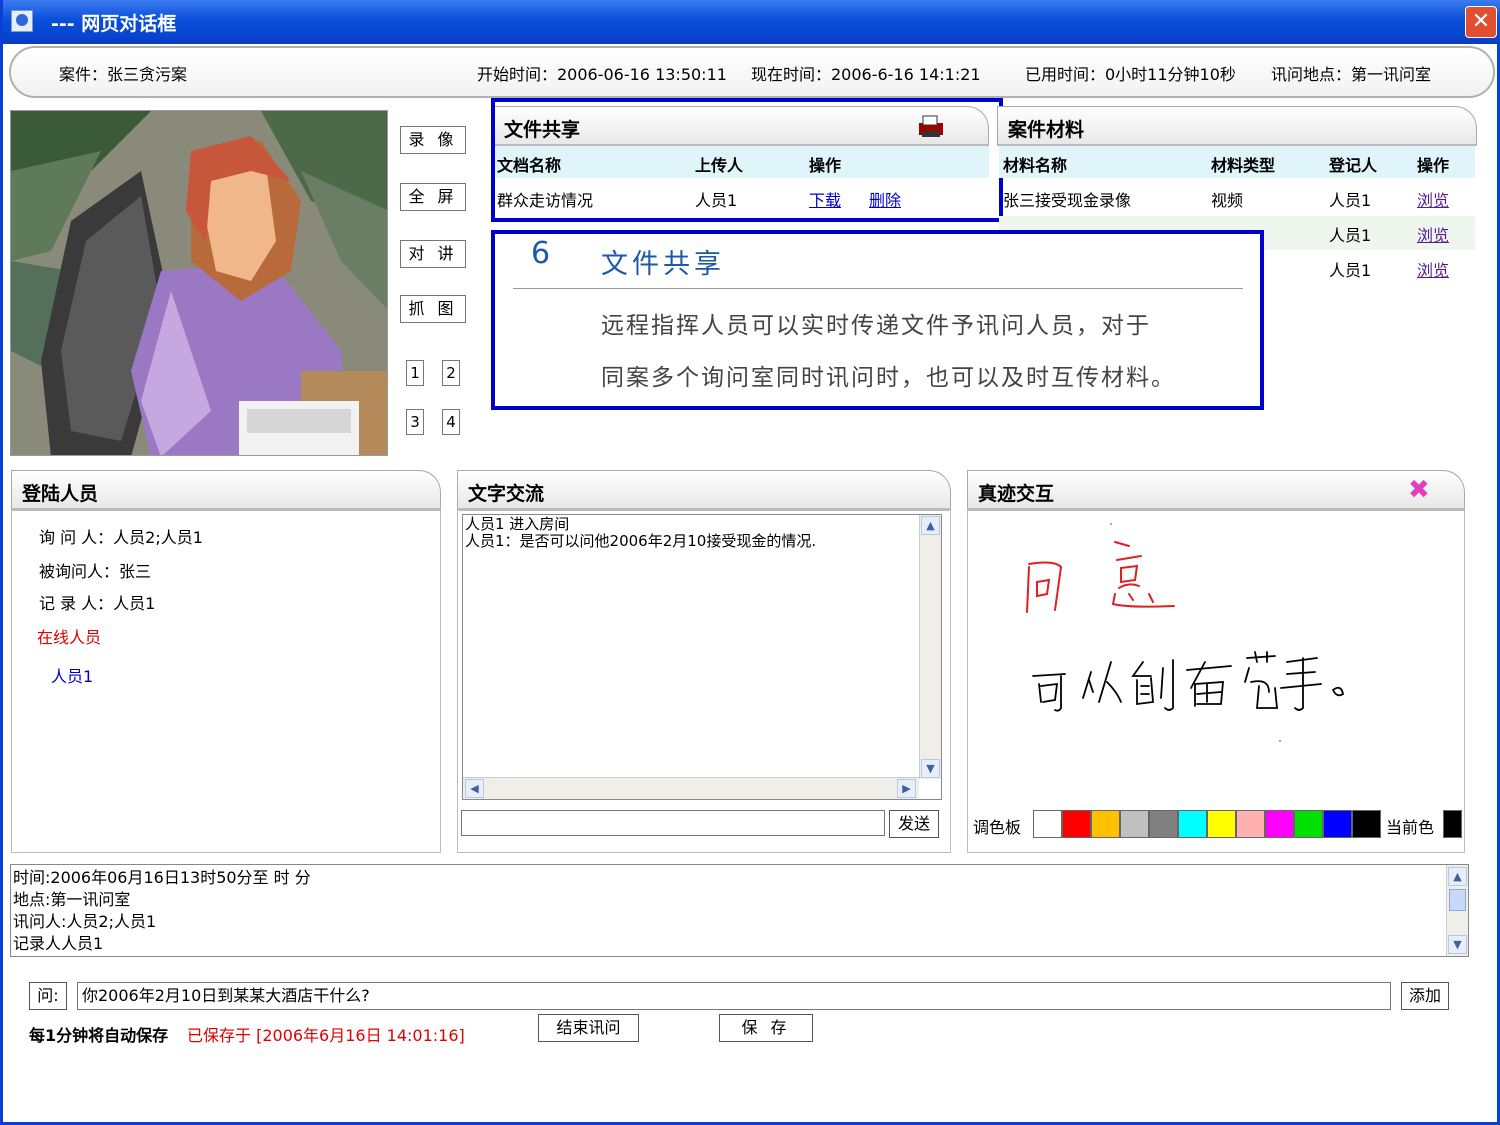 The height and width of the screenshot is (1125, 1500). What do you see at coordinates (1410, 827) in the screenshot?
I see `current-color-label: 当前色` at bounding box center [1410, 827].